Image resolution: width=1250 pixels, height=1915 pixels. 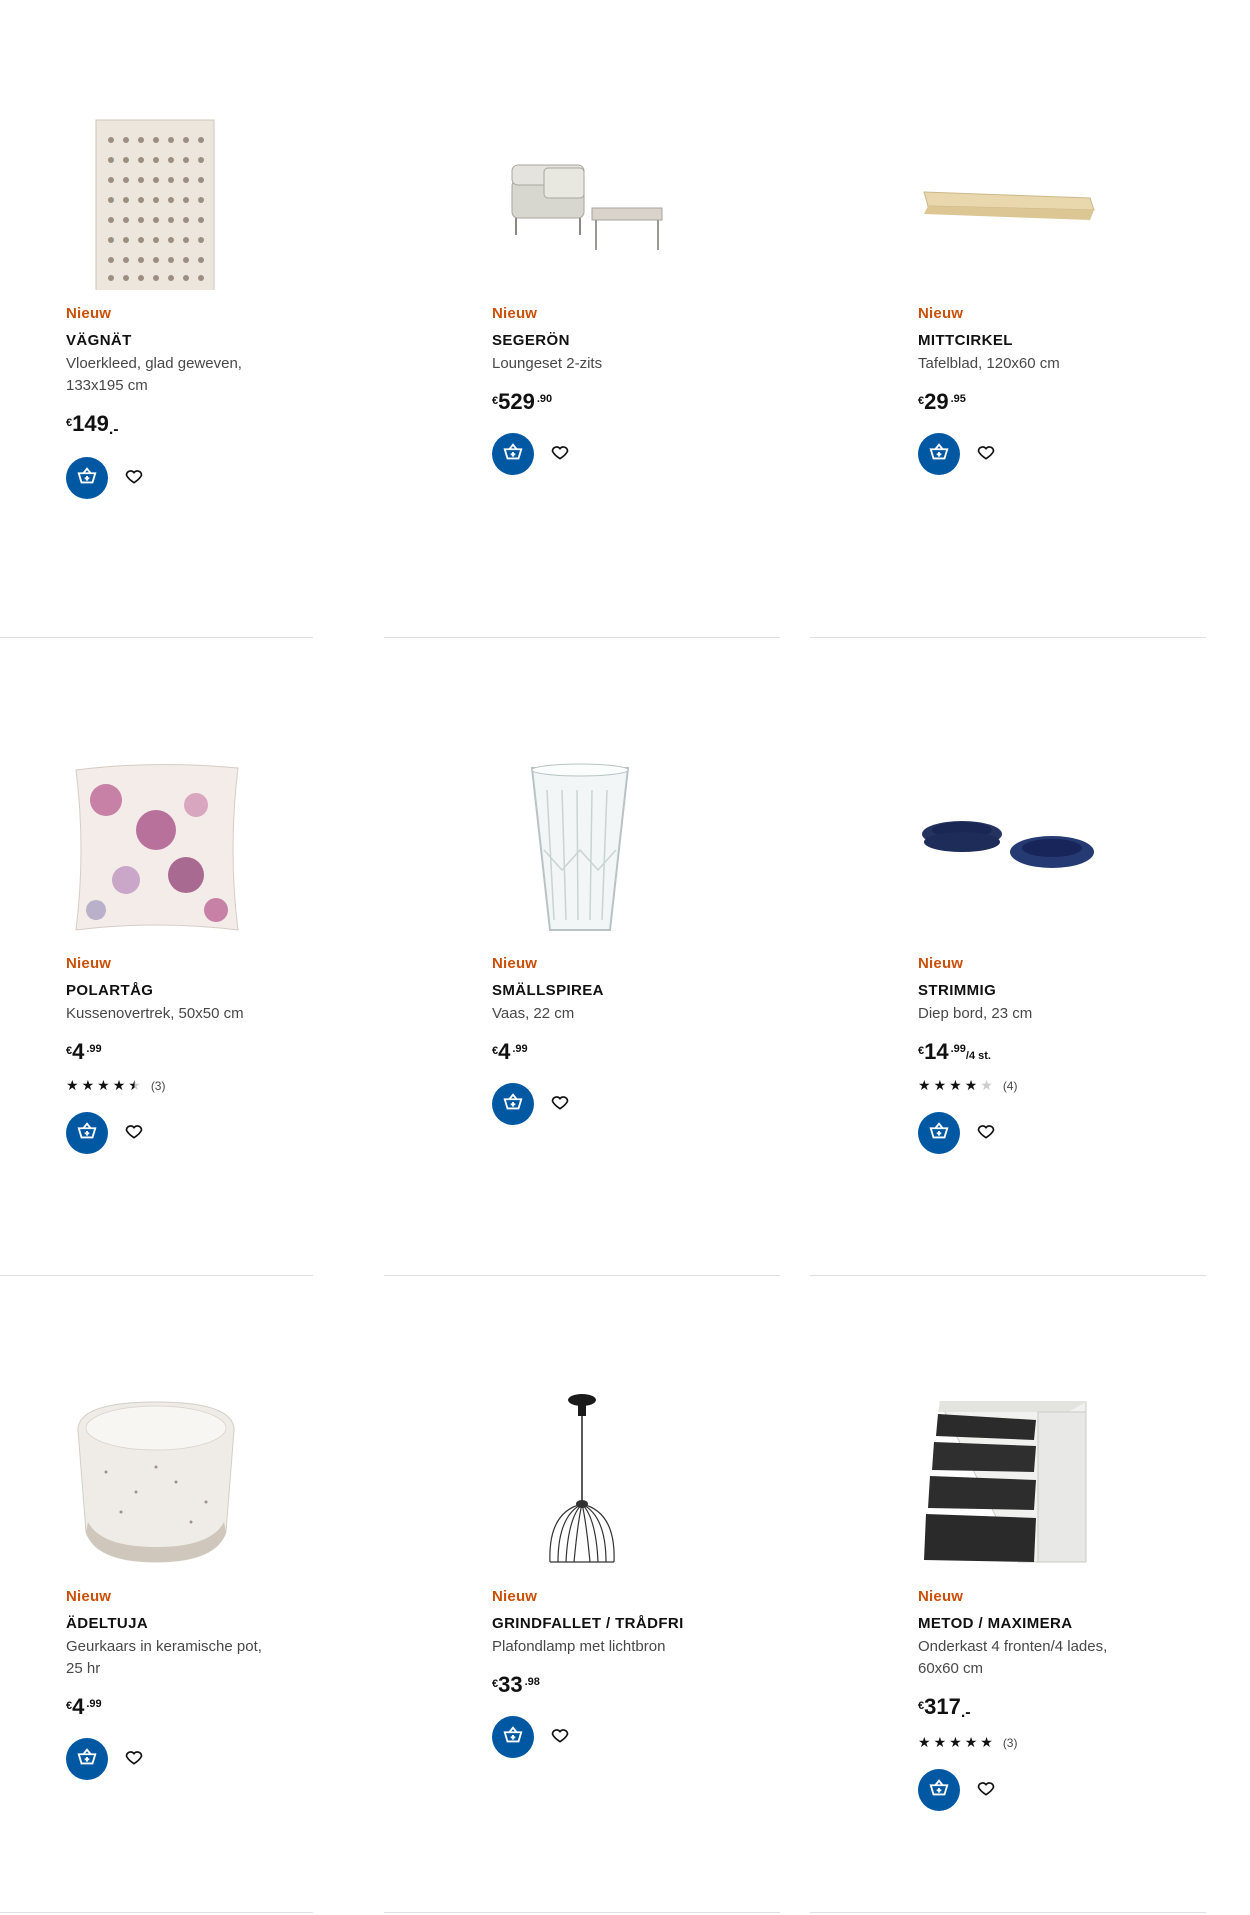 I want to click on product-name: GRINDFALLET / TRÅDFRI, so click(x=592, y=1623).